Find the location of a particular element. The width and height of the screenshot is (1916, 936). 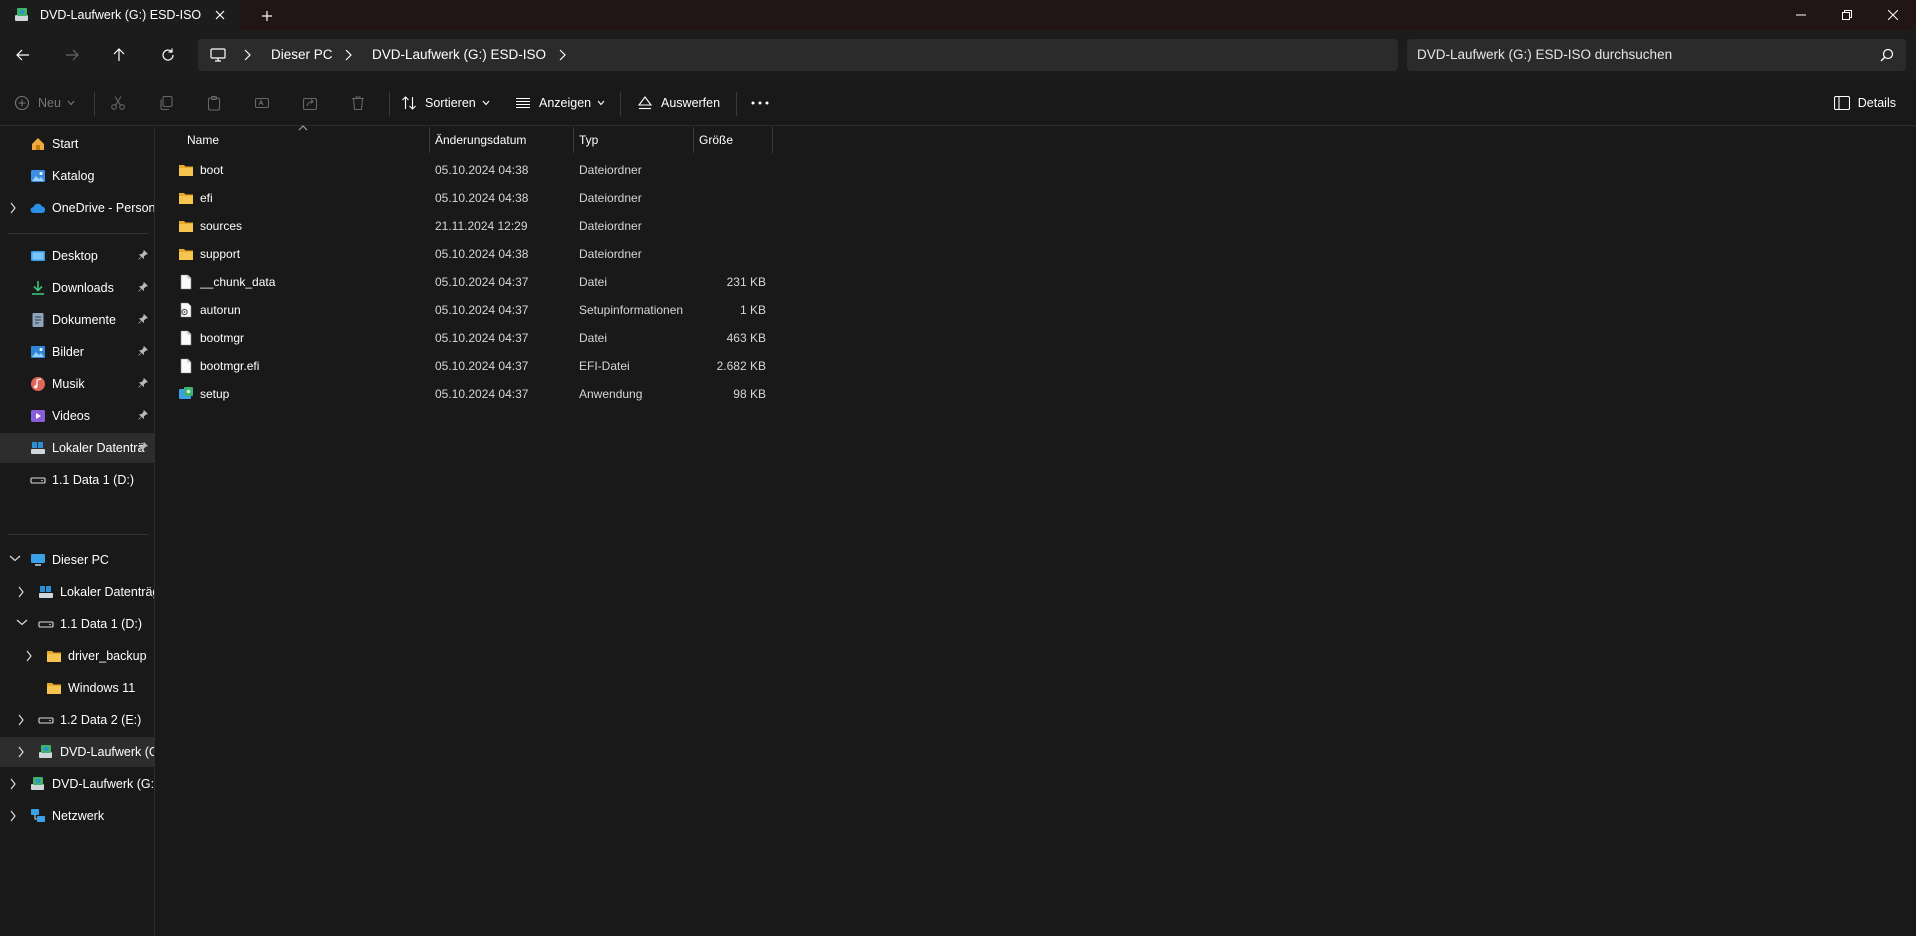

file-name: efi is located at coordinates (206, 198).